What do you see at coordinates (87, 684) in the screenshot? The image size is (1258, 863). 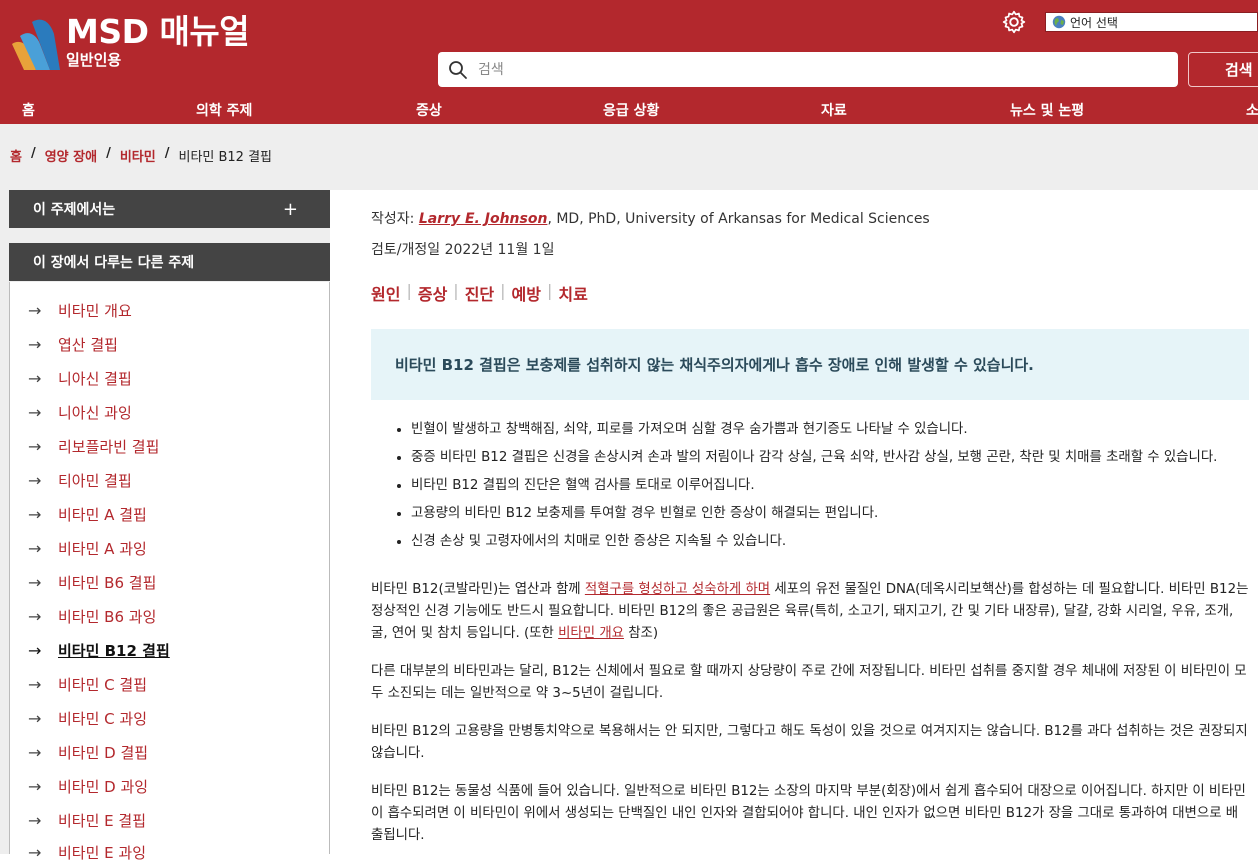 I see `sidebar-item-vitamin-c-deficiency: → 비타민 C 결핍` at bounding box center [87, 684].